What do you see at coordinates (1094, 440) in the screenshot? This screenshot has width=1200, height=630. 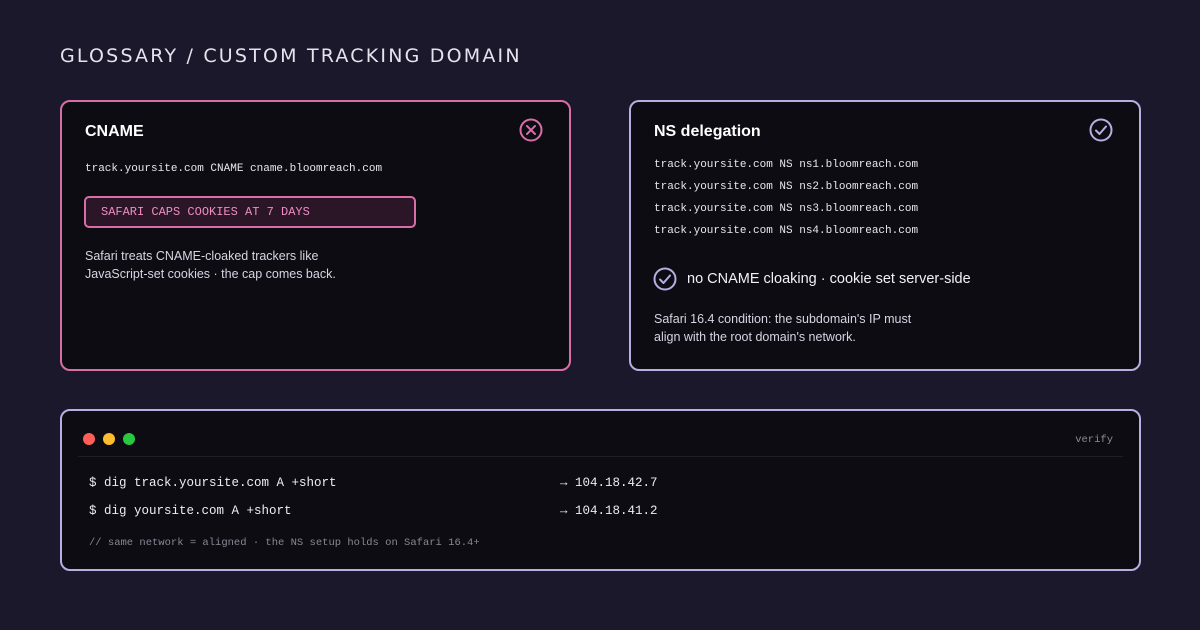 I see `terminal-tag: verify` at bounding box center [1094, 440].